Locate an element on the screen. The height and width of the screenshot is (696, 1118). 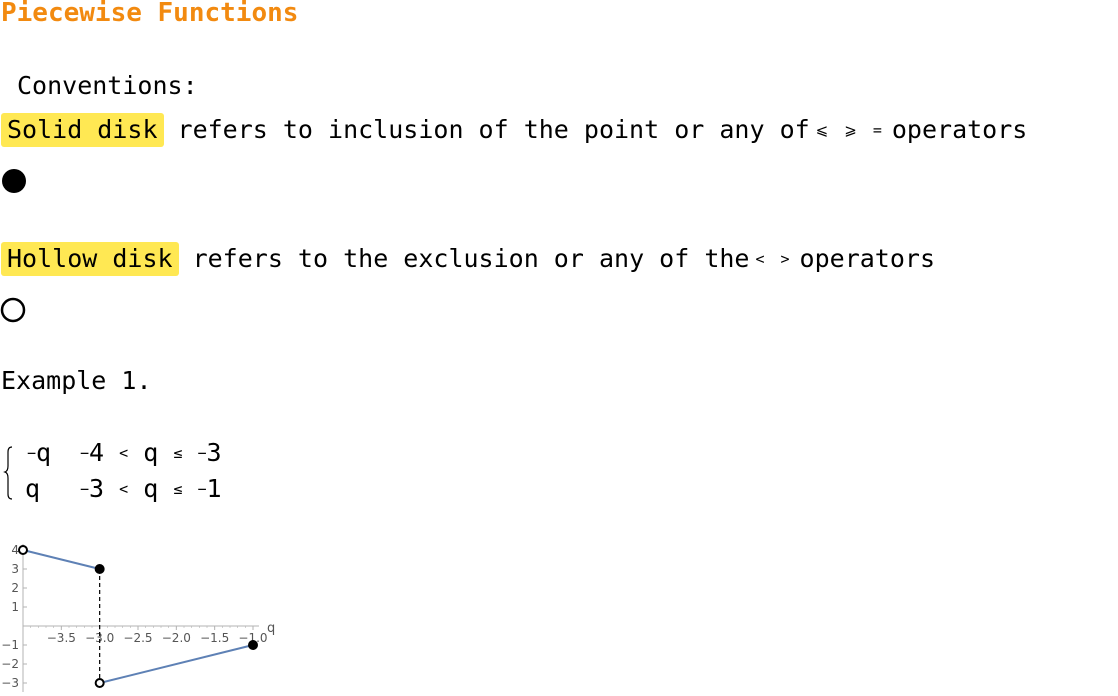
cond-upper: 3 is located at coordinates (214, 452).